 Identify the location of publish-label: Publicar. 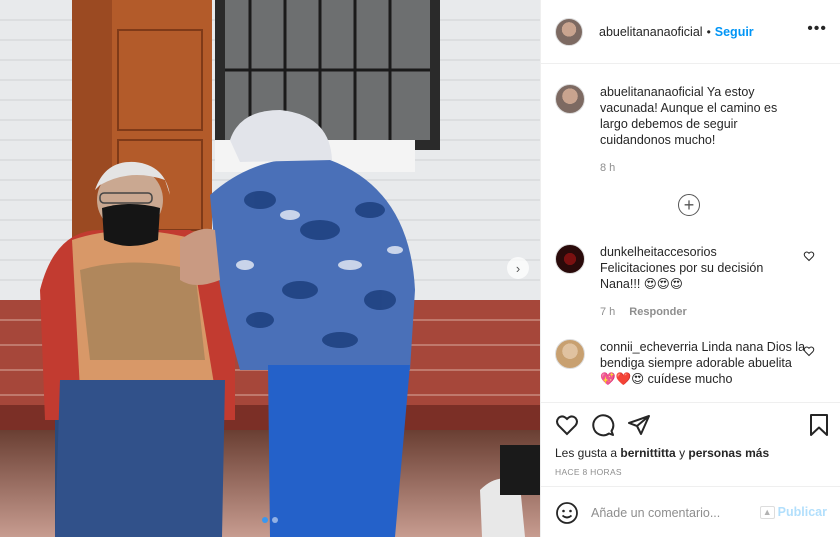
(802, 512).